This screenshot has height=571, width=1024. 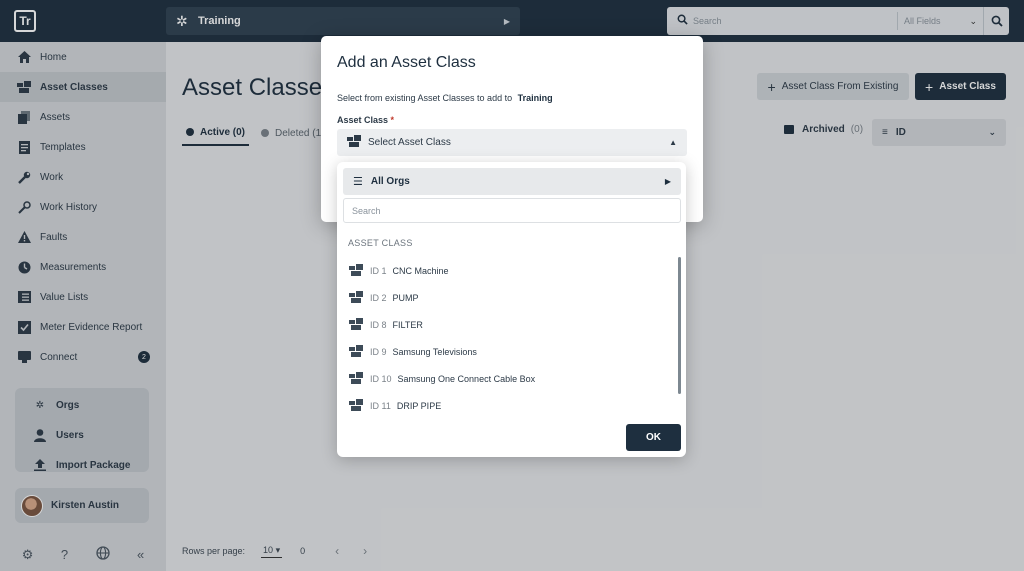 I want to click on item-id: ID 2, so click(x=378, y=297).